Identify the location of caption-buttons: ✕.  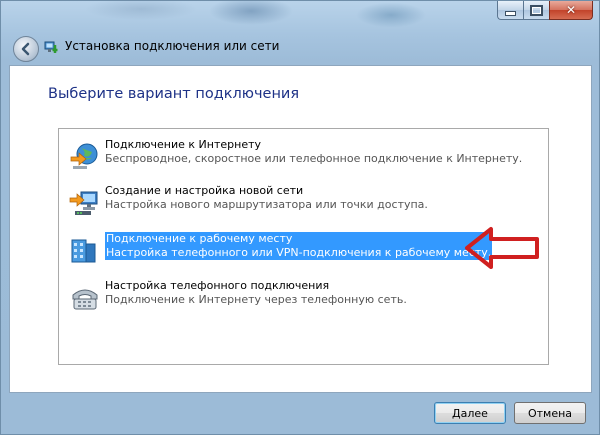
(545, 11).